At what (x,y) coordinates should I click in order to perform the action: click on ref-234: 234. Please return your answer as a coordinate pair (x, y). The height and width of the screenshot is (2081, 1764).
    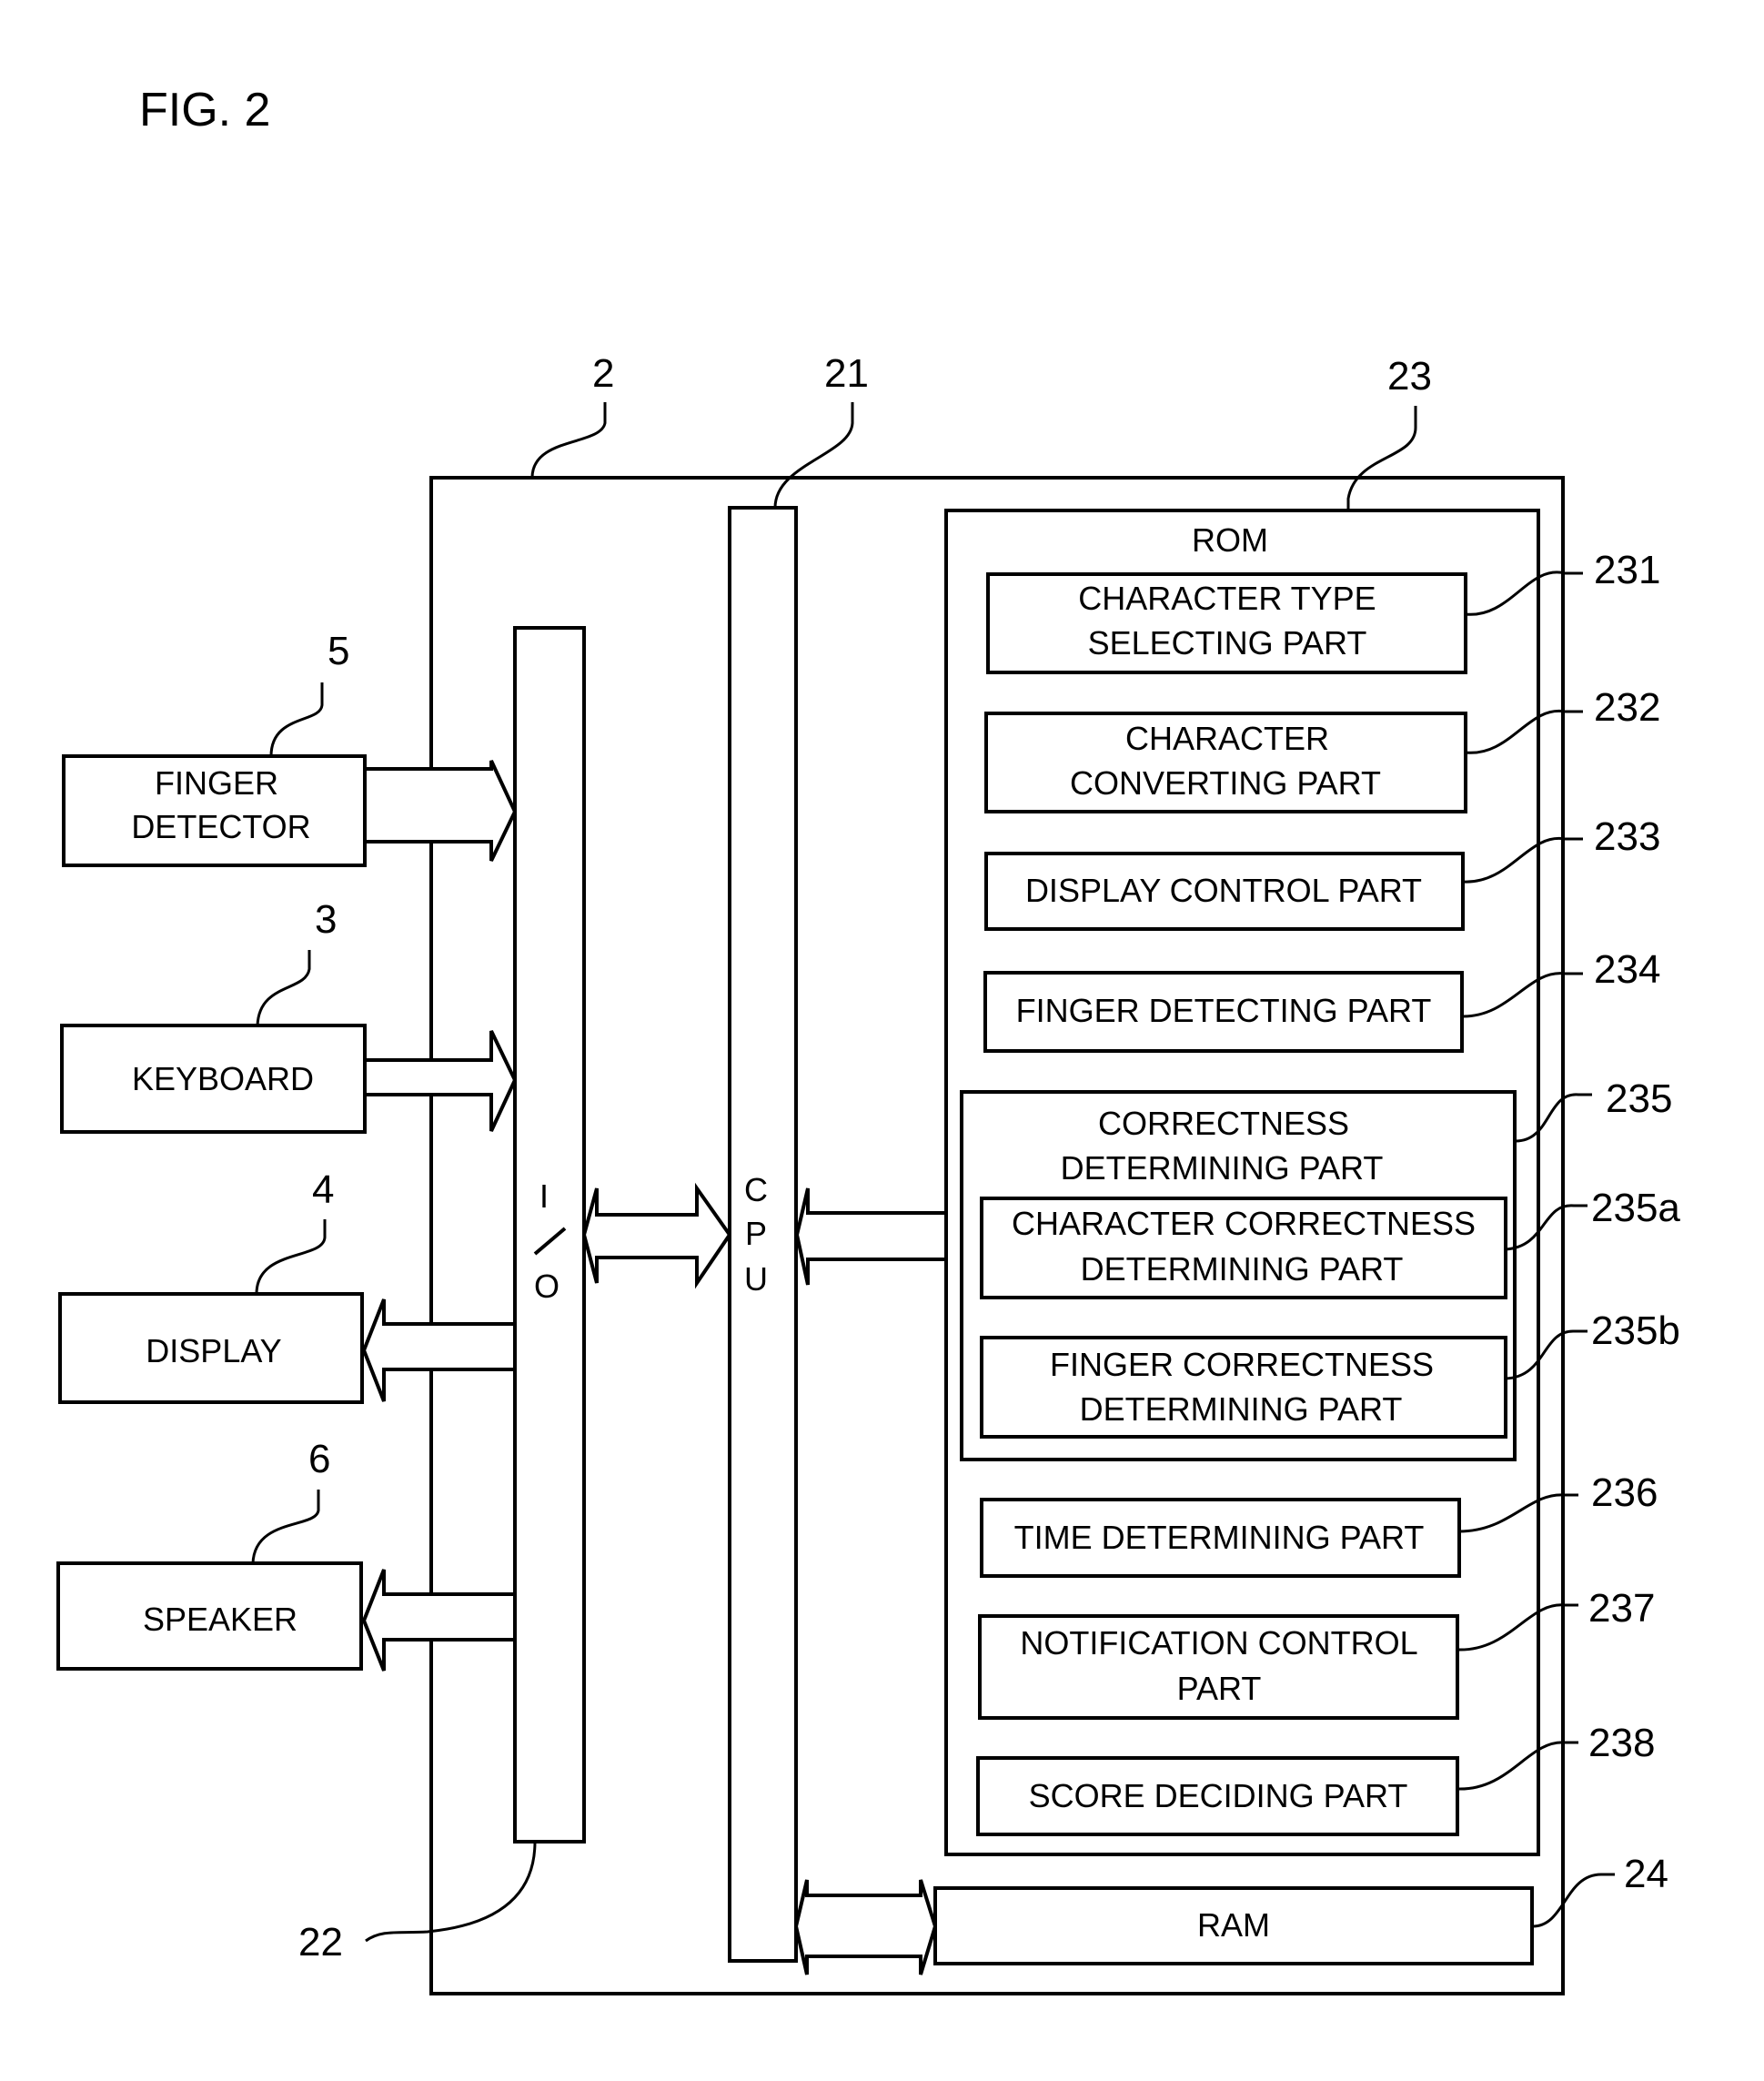
    Looking at the image, I should click on (1627, 969).